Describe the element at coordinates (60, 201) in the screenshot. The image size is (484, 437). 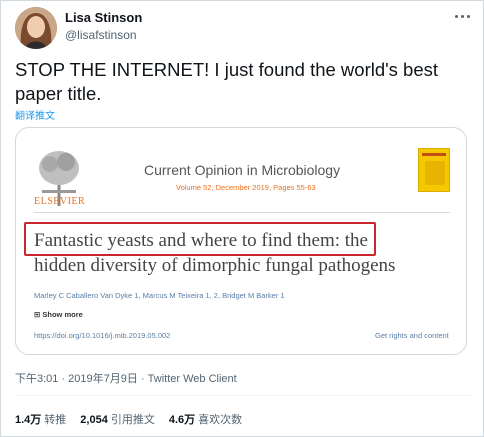
I see `publisher-logo: ELSEVIER` at that location.